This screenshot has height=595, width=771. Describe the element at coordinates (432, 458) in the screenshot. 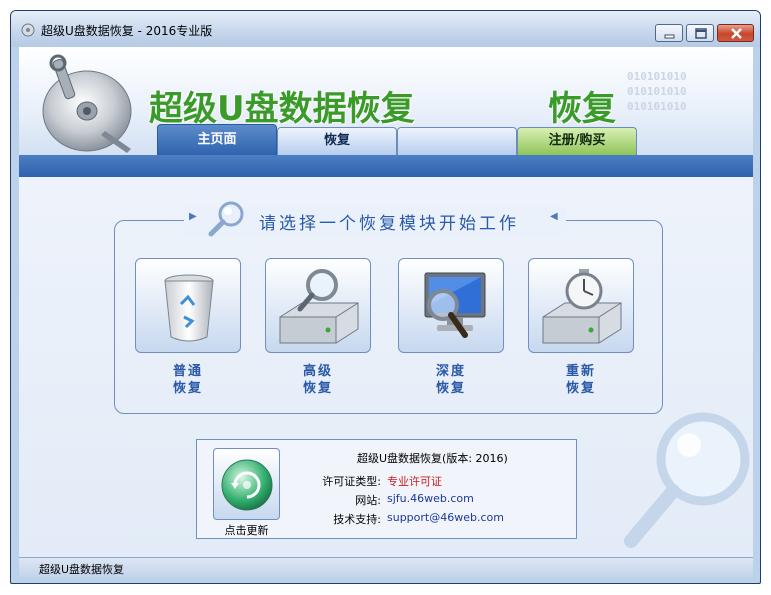

I see `version-title: 超级U盘数据恢复(版本: 2016)` at that location.